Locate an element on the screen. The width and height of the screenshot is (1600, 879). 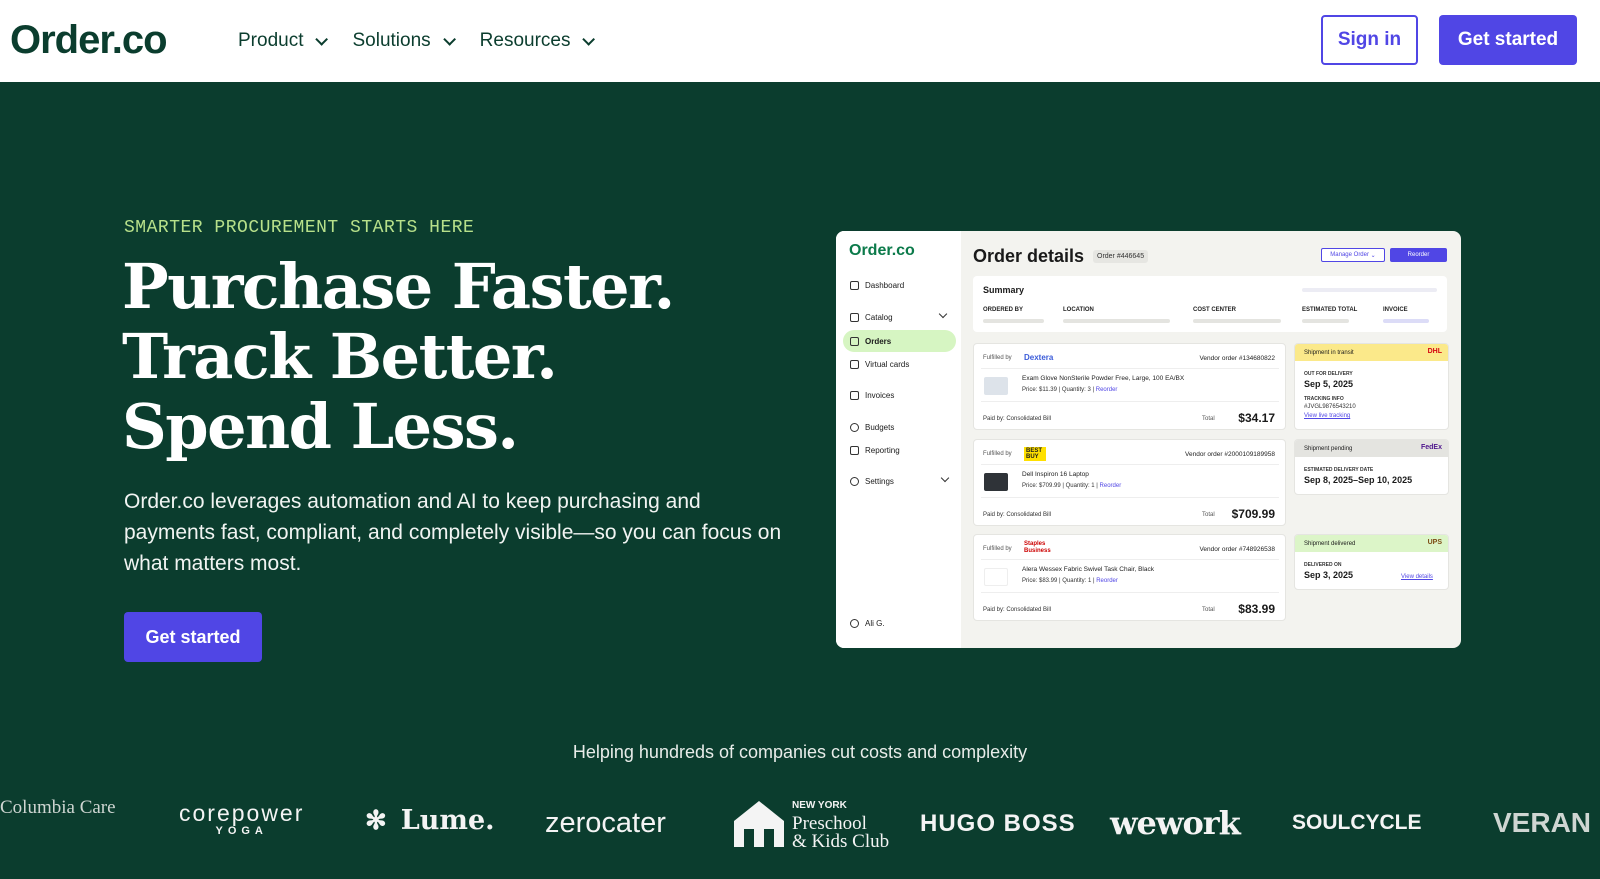
sidebar-item-label: Settings is located at coordinates (879, 481).